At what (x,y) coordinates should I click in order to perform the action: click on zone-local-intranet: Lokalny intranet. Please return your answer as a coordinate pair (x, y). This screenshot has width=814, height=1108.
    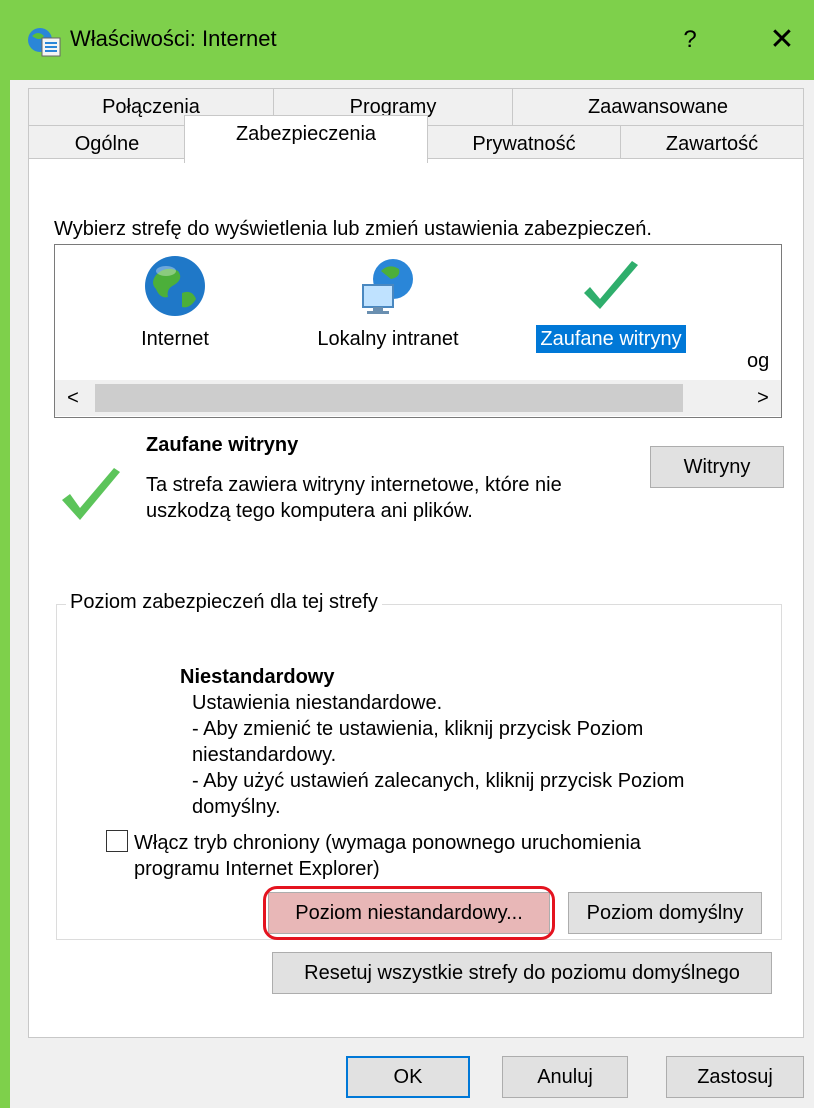
    Looking at the image, I should click on (388, 303).